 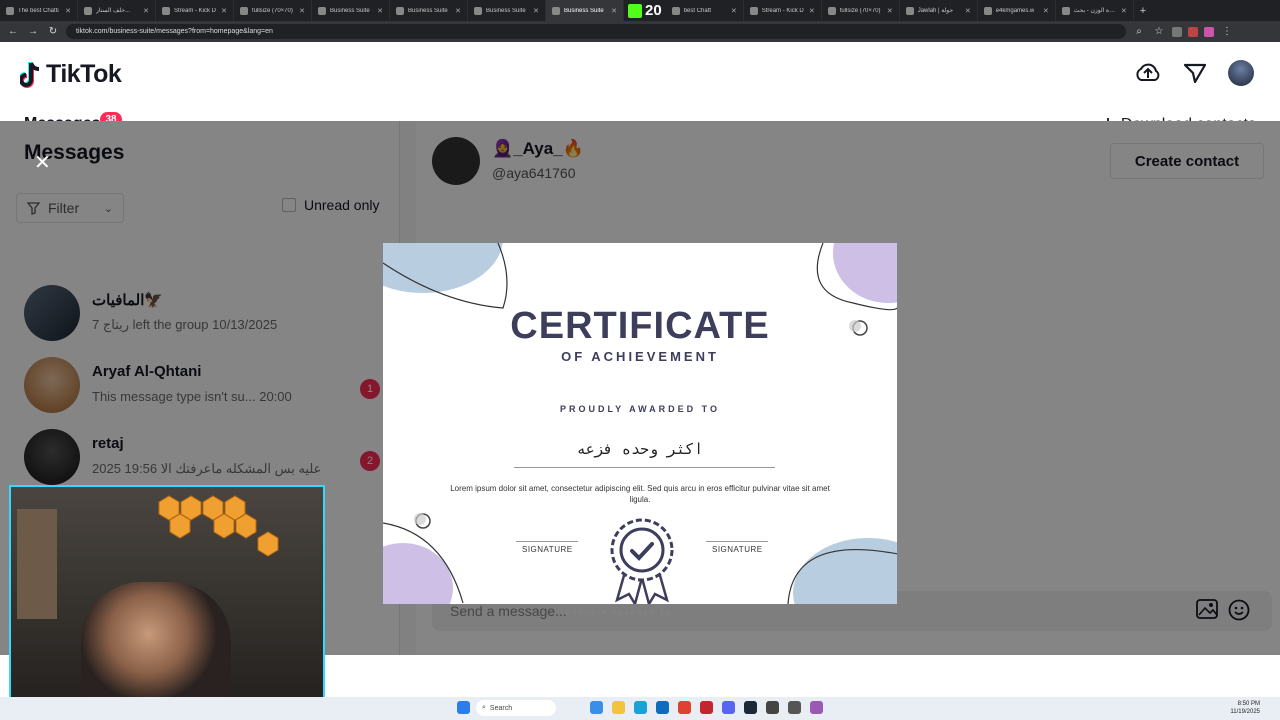 I want to click on taskbar-search: ⌕ Search, so click(x=516, y=708).